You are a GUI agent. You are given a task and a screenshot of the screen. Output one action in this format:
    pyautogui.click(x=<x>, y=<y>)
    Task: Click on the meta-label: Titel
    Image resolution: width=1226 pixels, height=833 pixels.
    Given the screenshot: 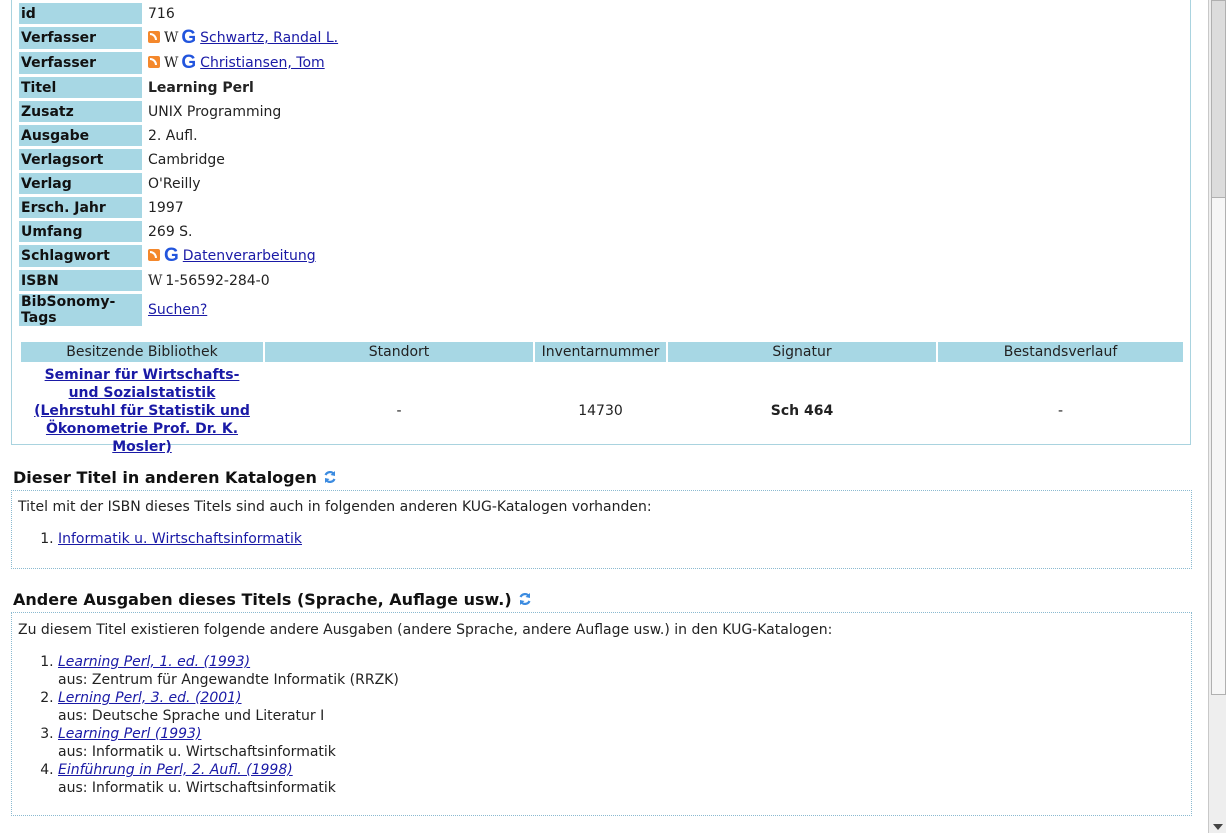 What is the action you would take?
    pyautogui.click(x=80, y=87)
    